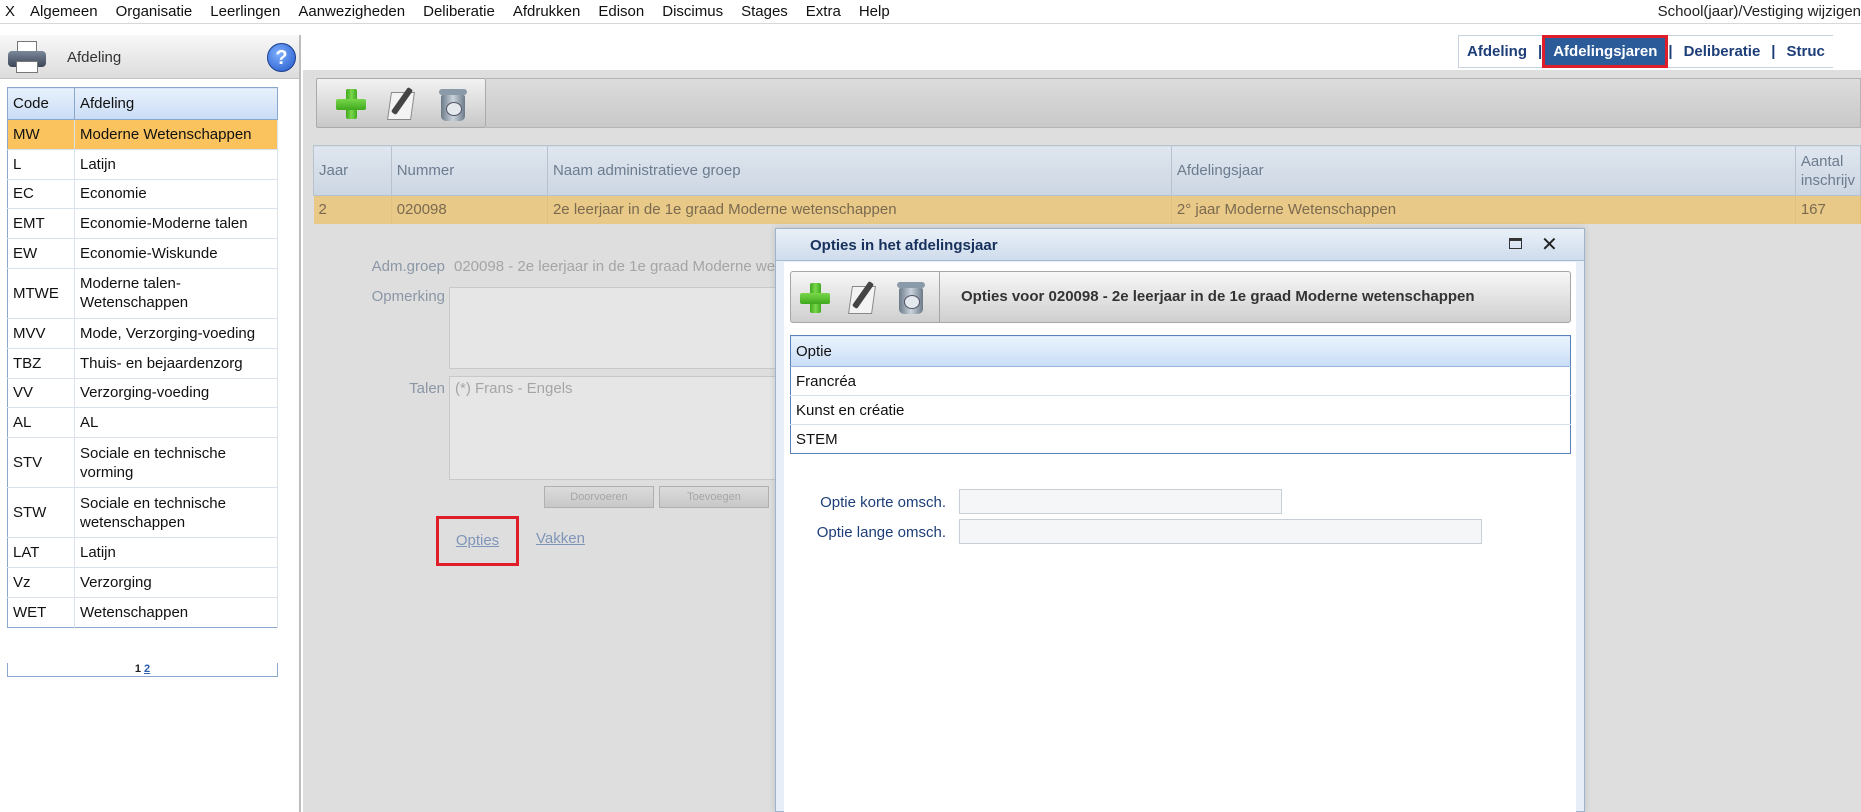  Describe the element at coordinates (41, 223) in the screenshot. I see `row-code: EMT` at that location.